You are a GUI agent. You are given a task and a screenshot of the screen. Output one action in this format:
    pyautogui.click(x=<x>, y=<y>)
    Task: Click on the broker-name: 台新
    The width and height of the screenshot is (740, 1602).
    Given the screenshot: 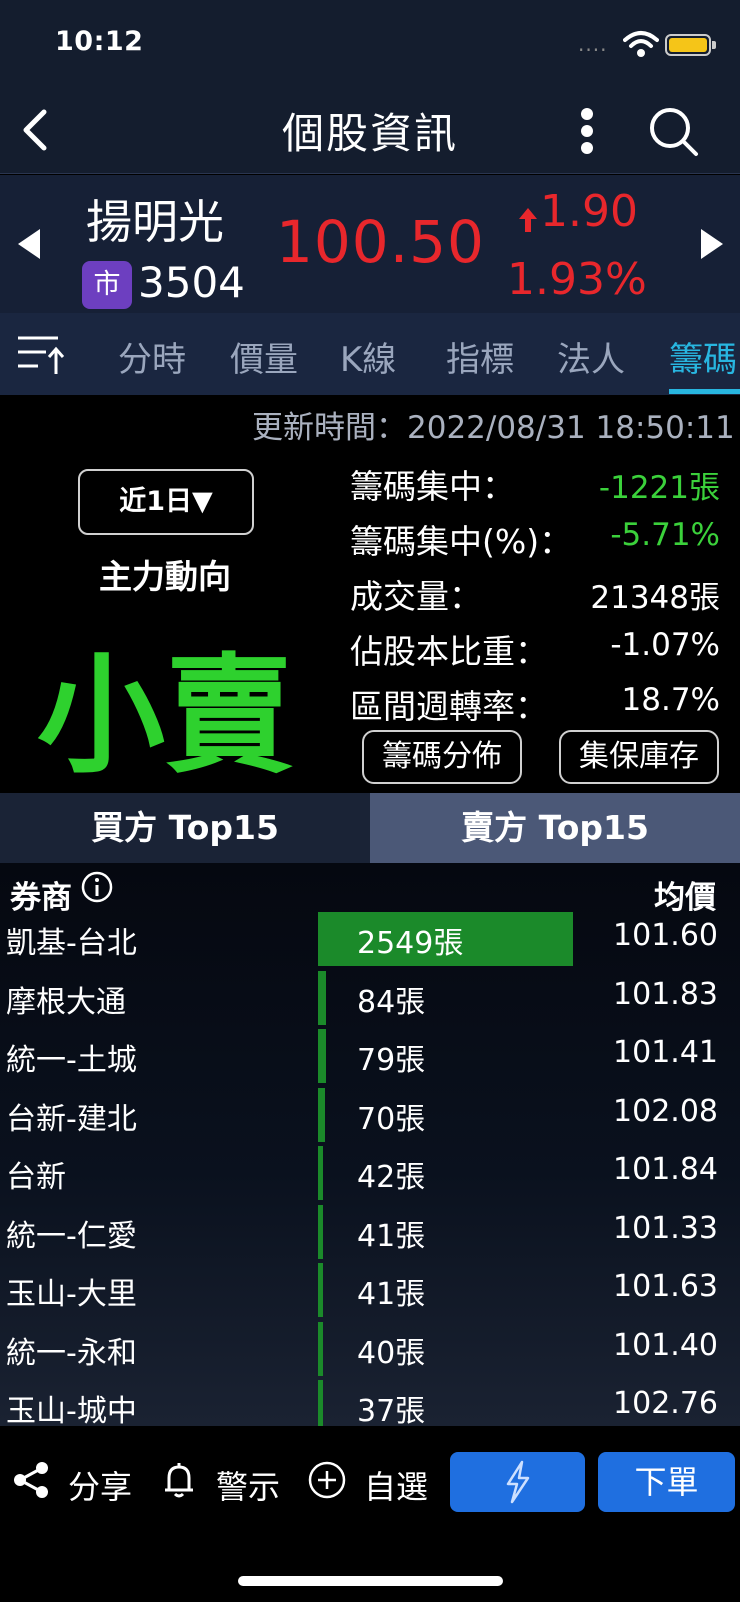 What is the action you would take?
    pyautogui.click(x=36, y=1177)
    